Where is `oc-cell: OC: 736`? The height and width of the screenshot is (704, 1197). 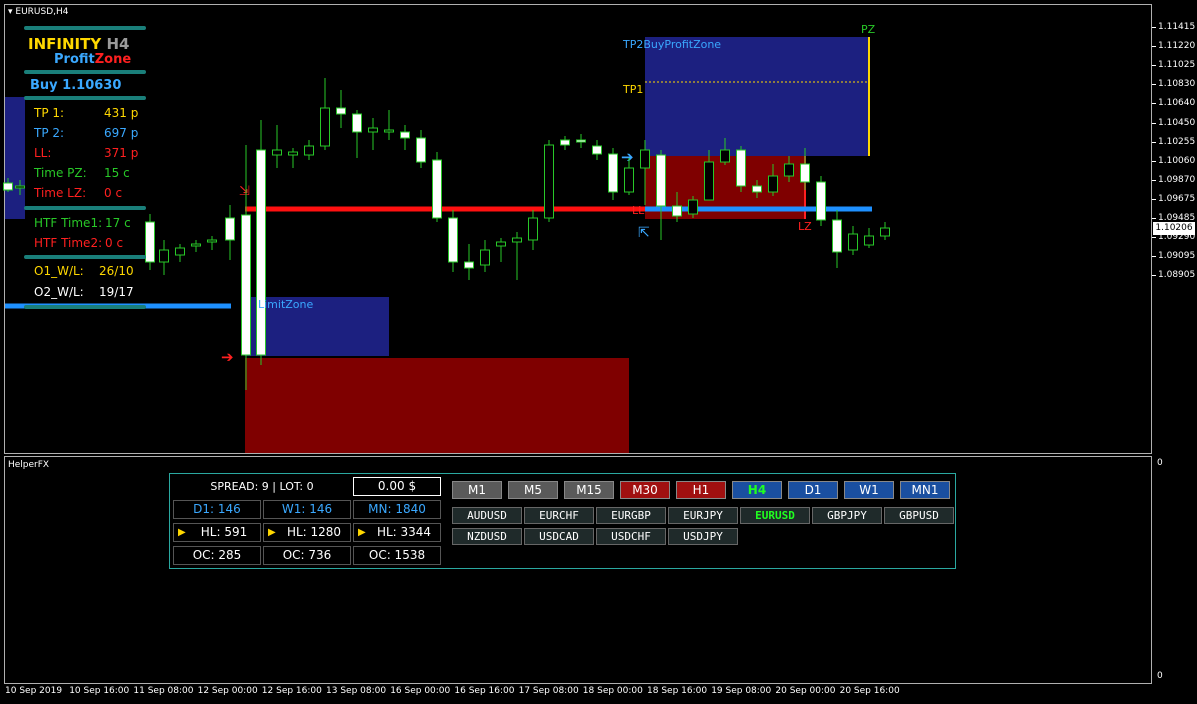
oc-cell: OC: 736 is located at coordinates (307, 555).